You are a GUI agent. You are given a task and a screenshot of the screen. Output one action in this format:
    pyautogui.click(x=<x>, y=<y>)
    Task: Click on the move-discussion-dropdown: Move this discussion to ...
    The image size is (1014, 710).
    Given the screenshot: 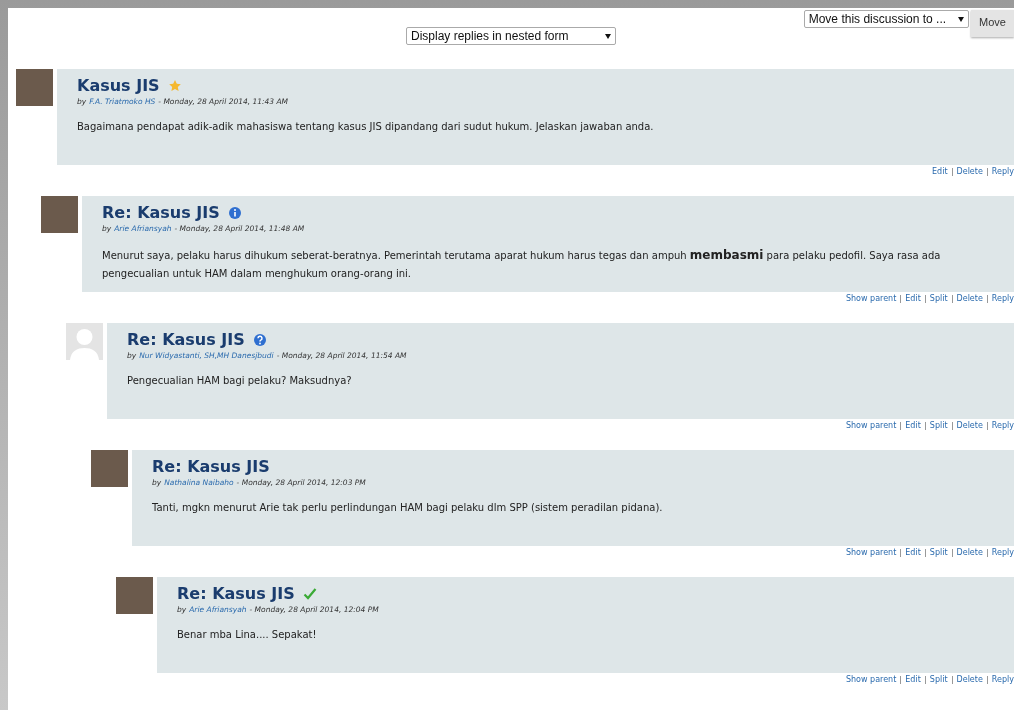 What is the action you would take?
    pyautogui.click(x=886, y=19)
    